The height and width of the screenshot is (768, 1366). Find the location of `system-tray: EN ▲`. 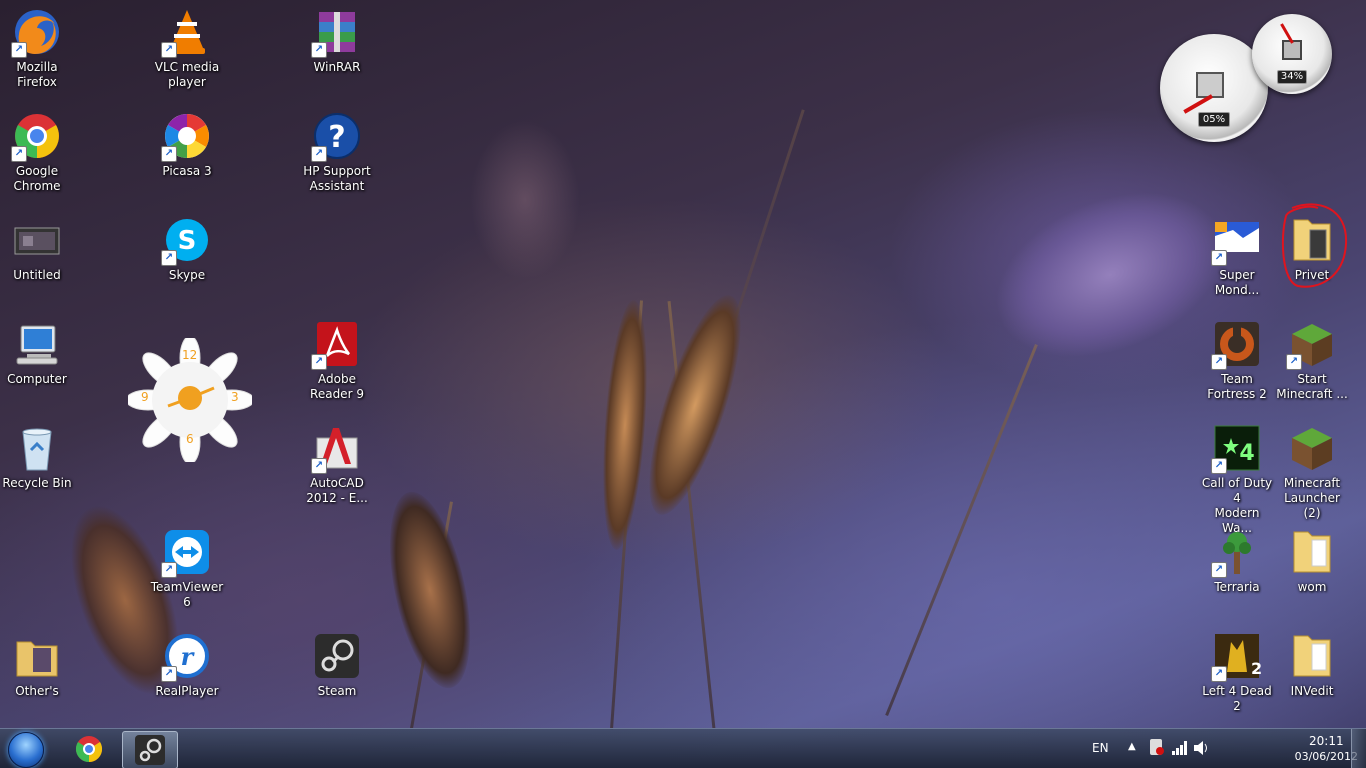

system-tray: EN ▲ is located at coordinates (1206, 748).